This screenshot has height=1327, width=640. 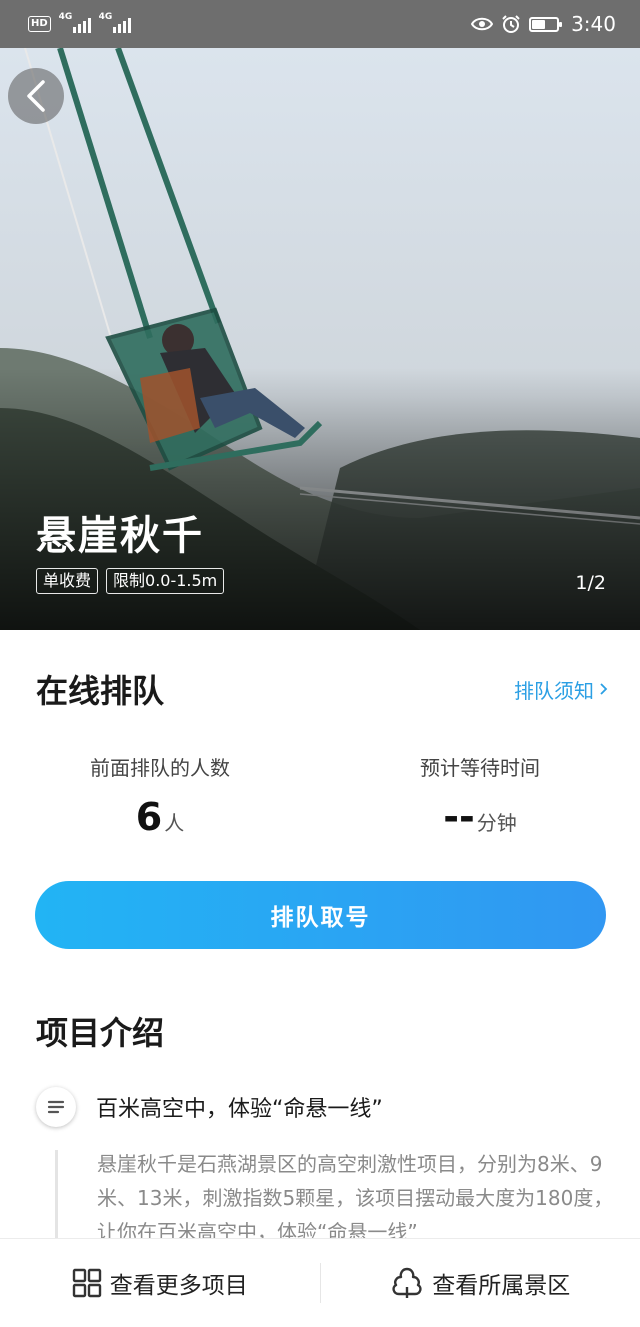 I want to click on alarm-icon, so click(x=511, y=24).